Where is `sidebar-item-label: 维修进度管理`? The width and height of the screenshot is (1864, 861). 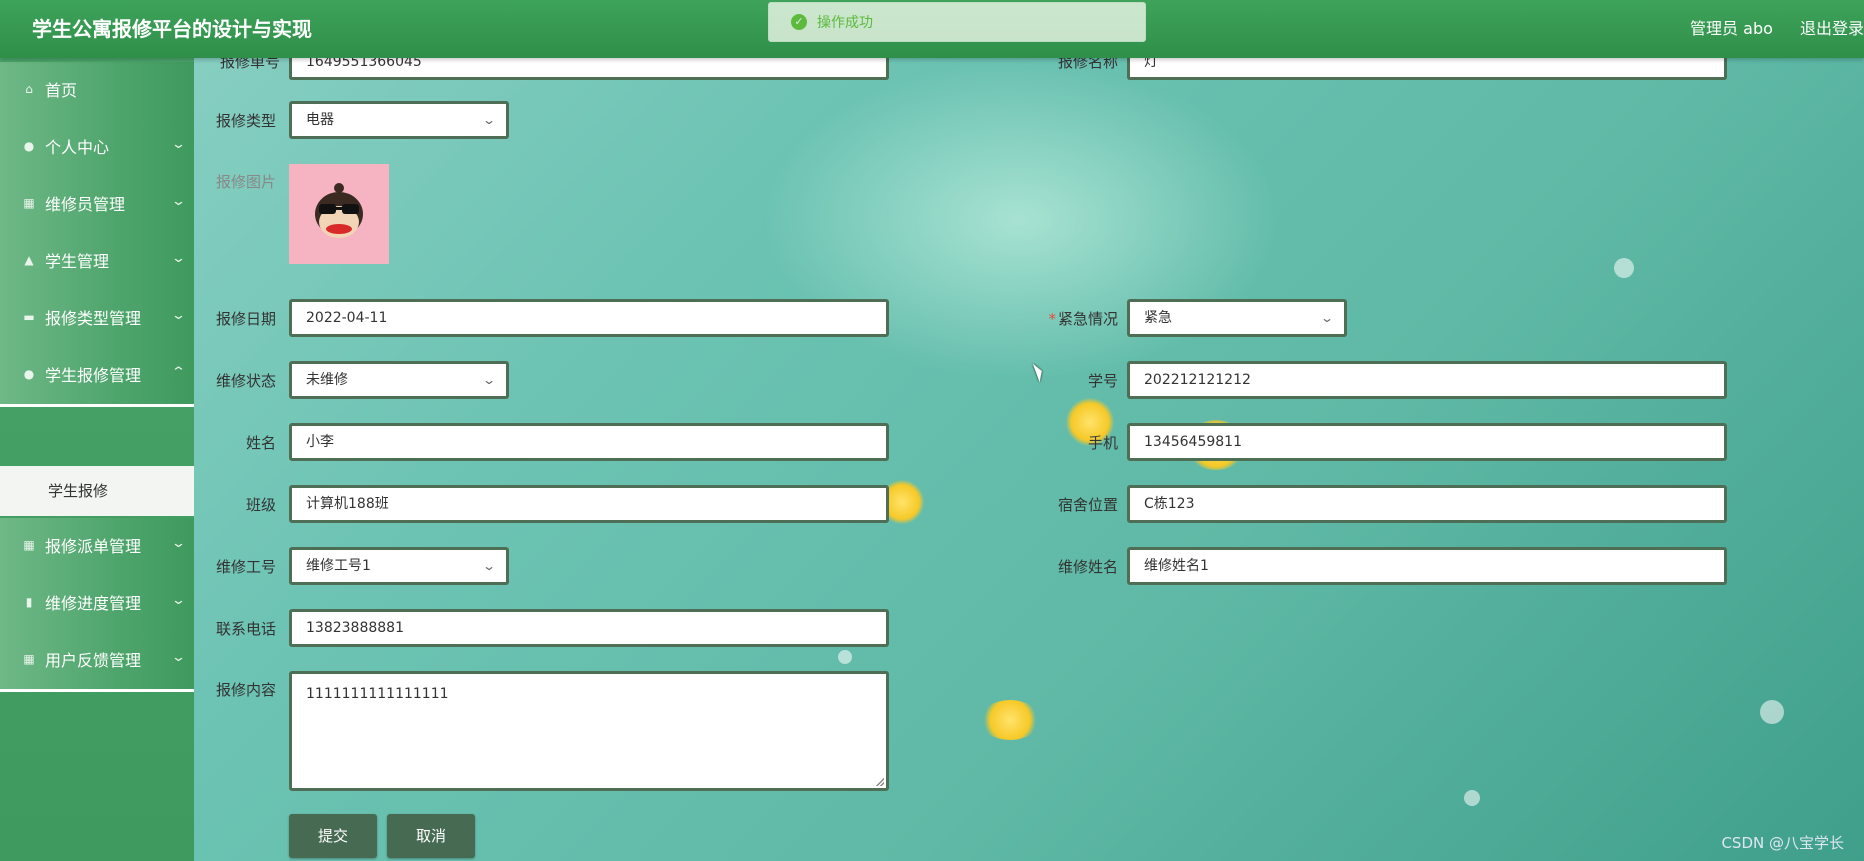 sidebar-item-label: 维修进度管理 is located at coordinates (93, 603).